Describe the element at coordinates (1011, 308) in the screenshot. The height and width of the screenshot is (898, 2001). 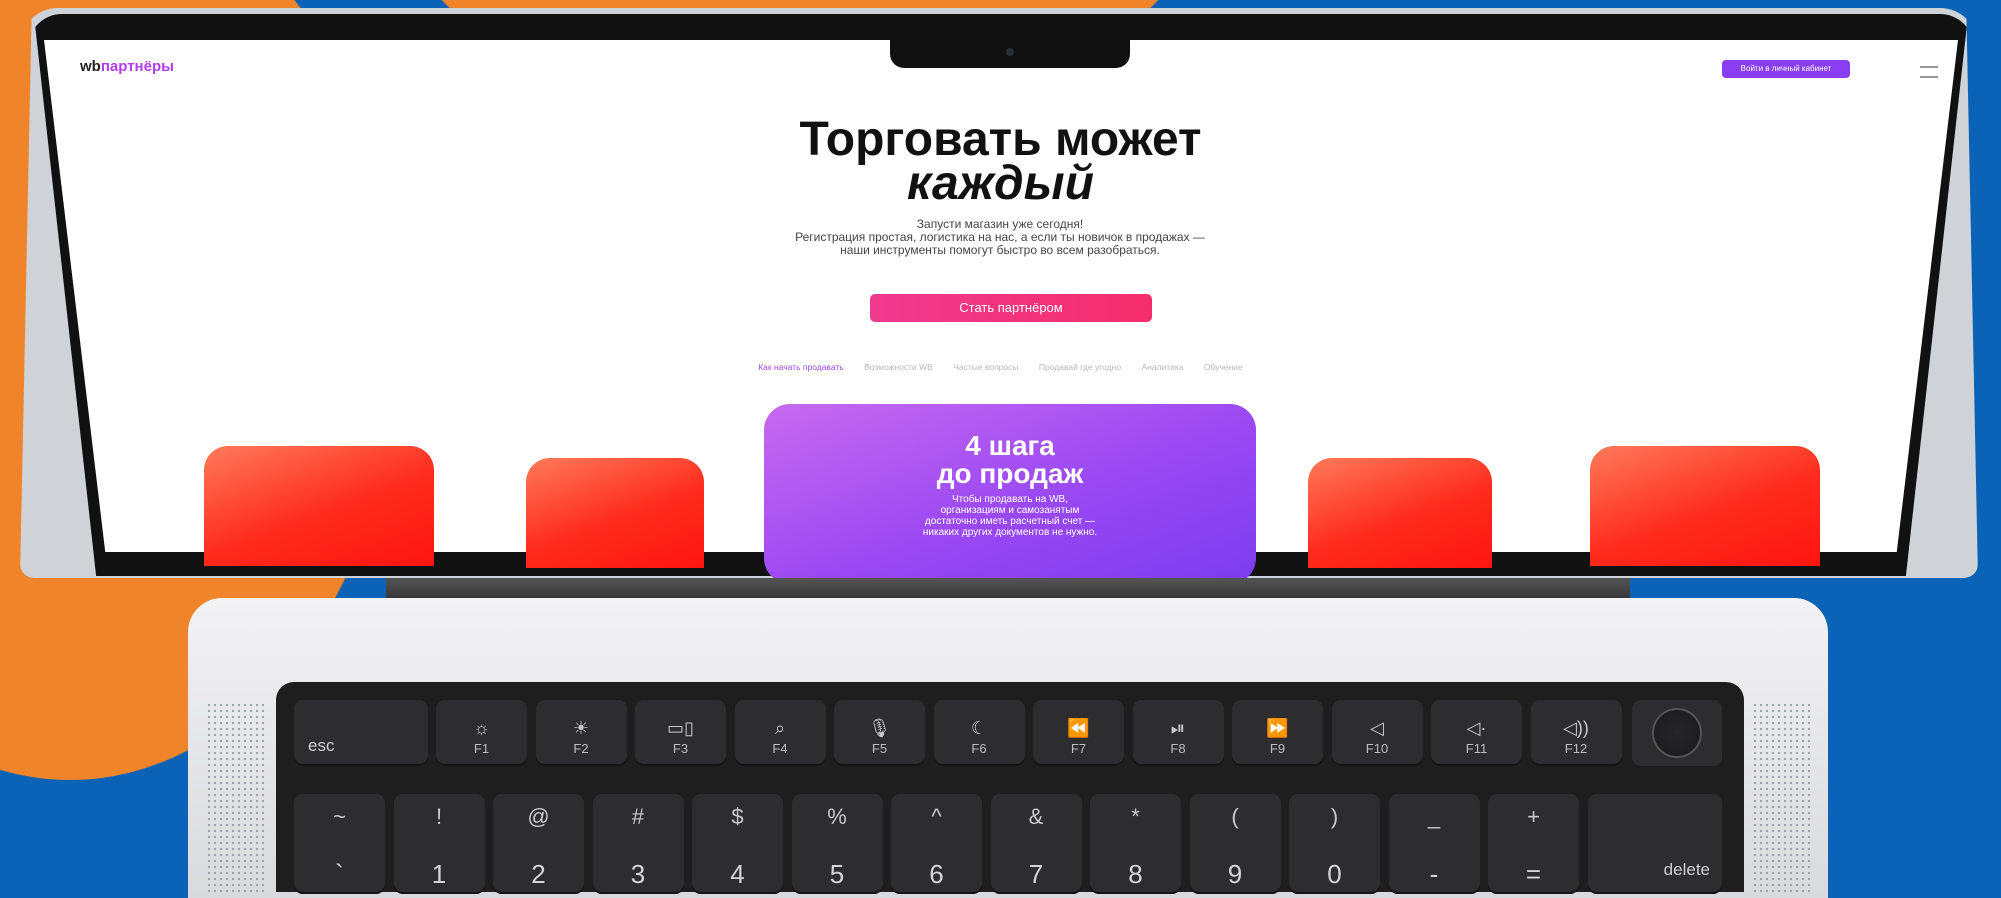
I see `become-partner-button: Стать партнёром` at that location.